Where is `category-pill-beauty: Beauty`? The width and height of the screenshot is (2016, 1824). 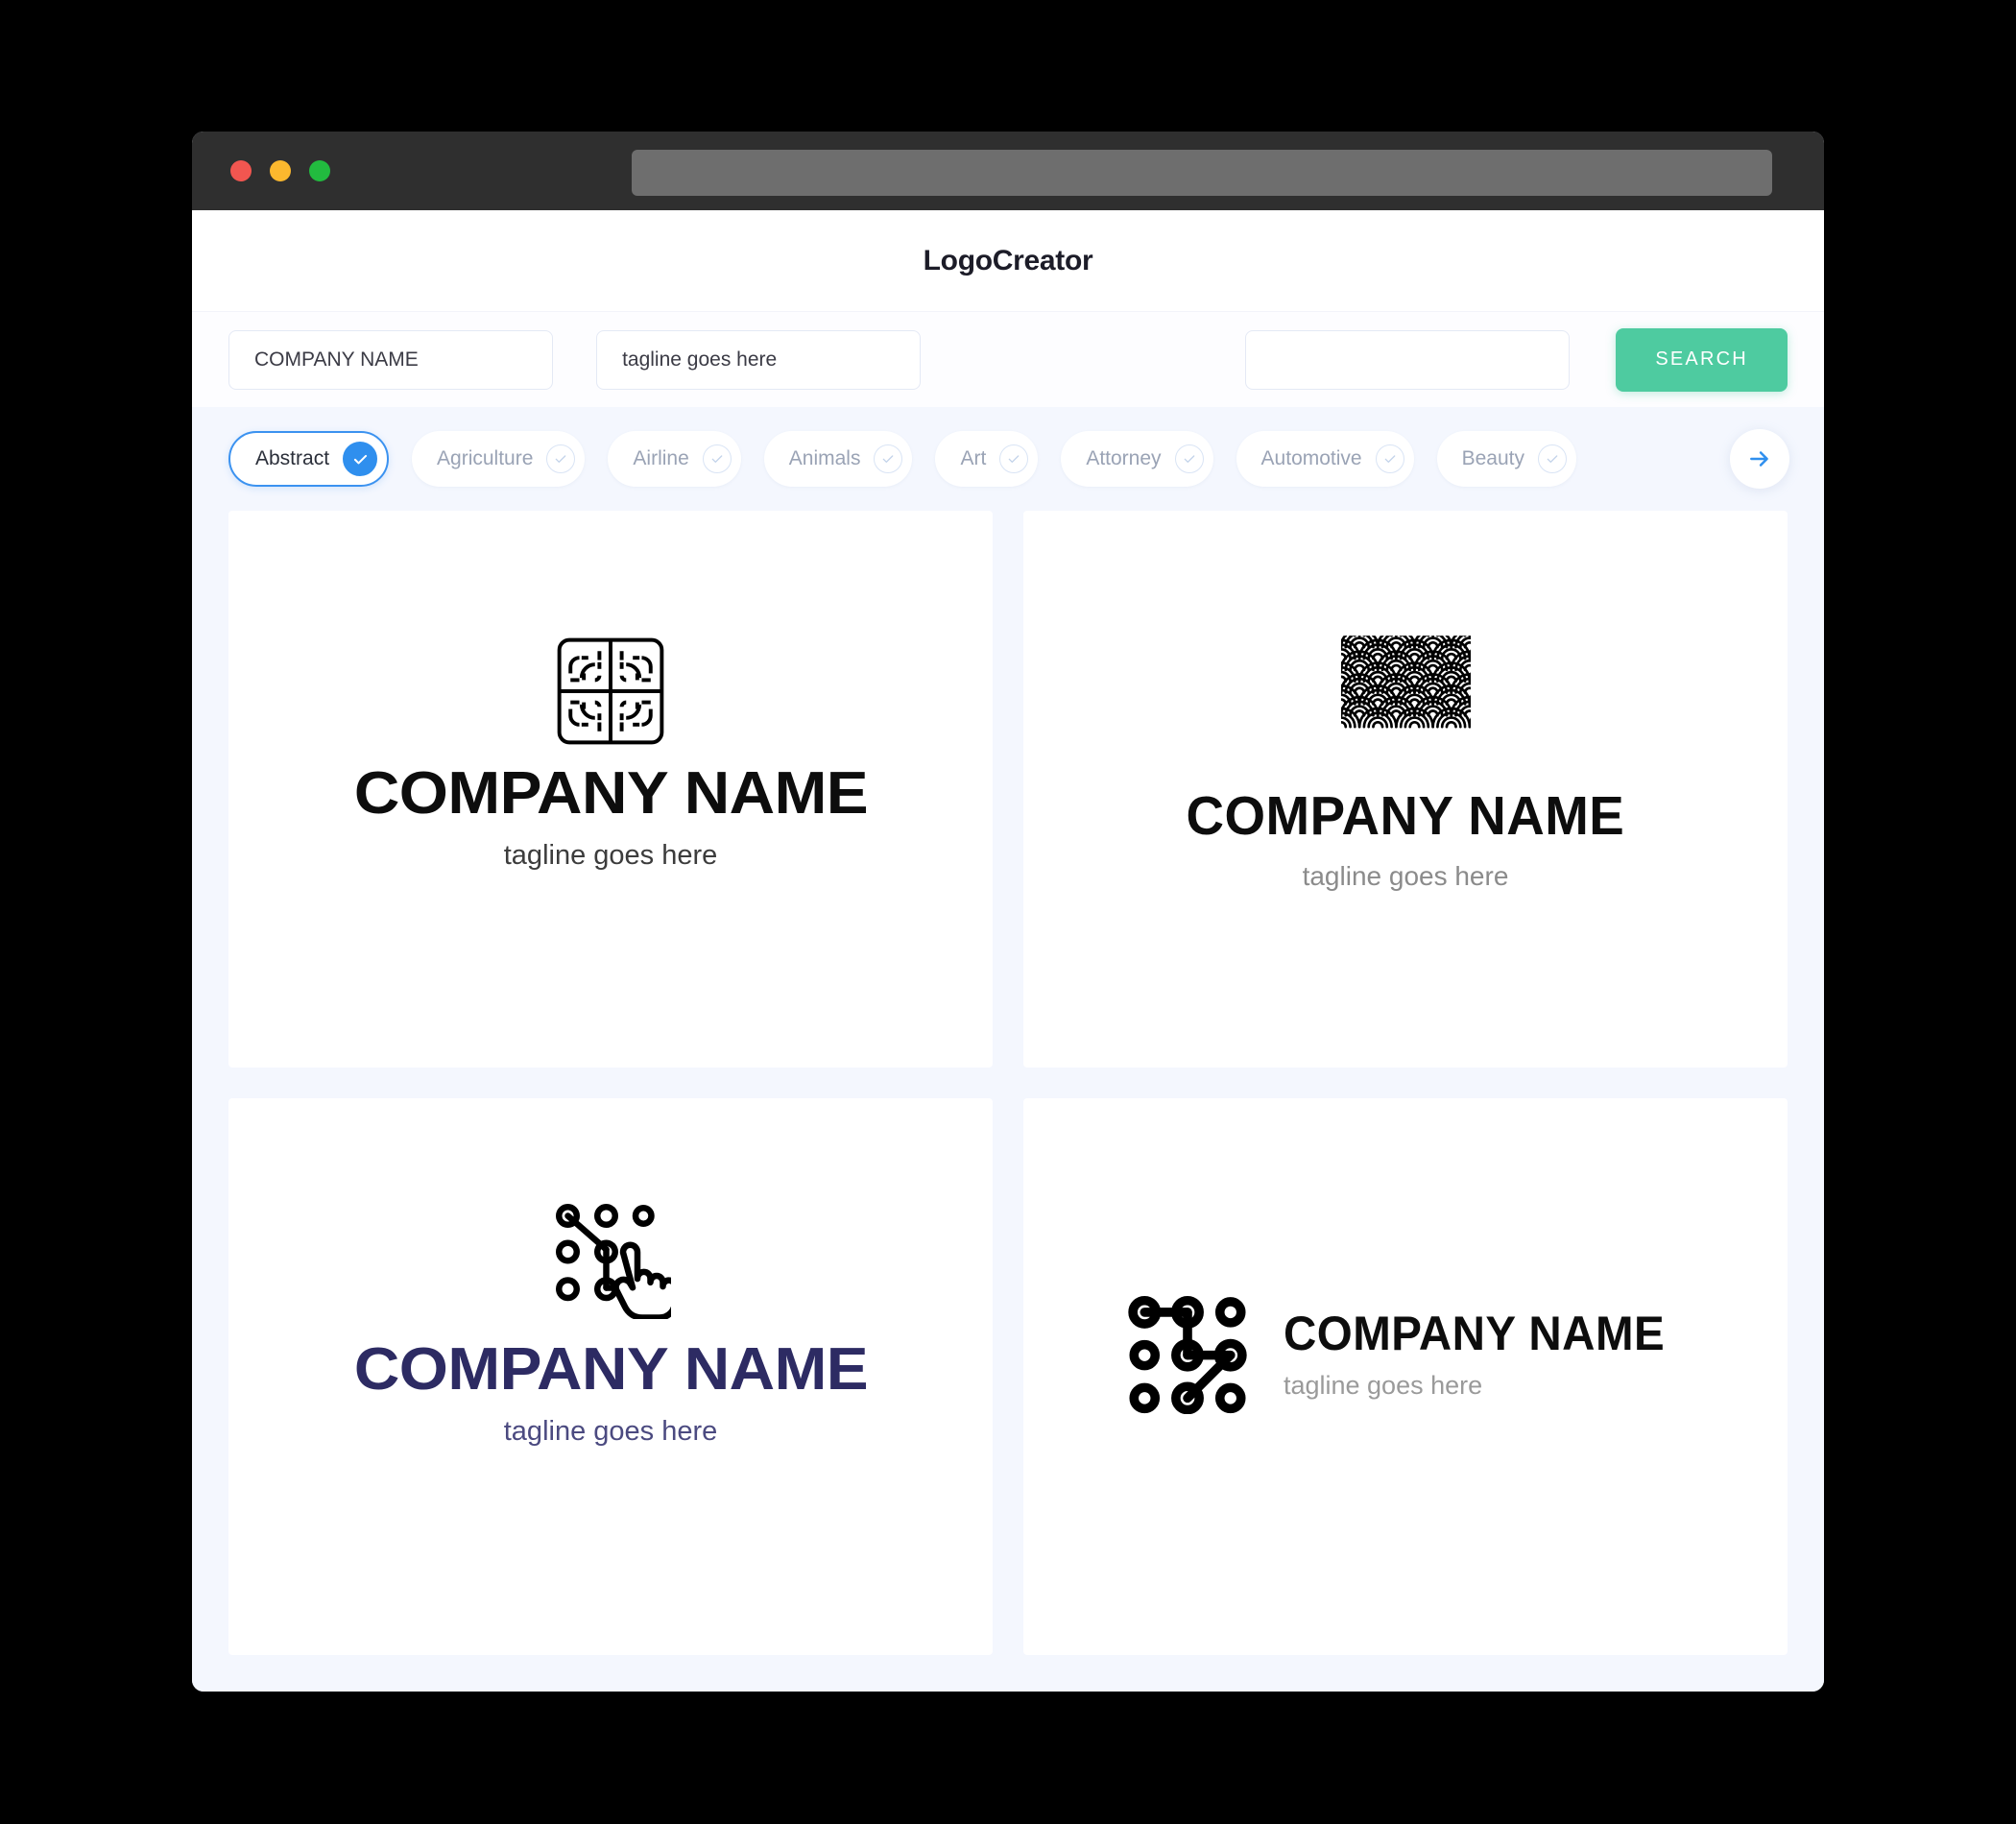
category-pill-beauty: Beauty is located at coordinates (1506, 459).